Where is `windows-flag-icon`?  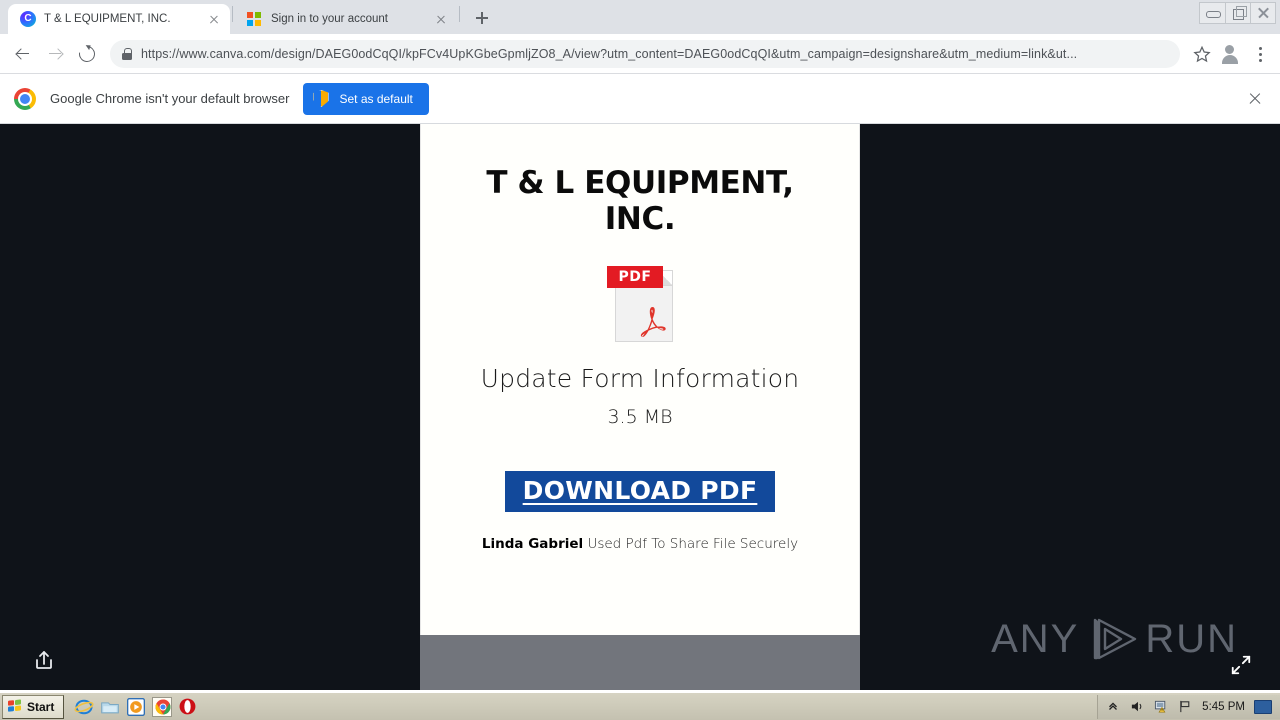
windows-flag-icon is located at coordinates (15, 706).